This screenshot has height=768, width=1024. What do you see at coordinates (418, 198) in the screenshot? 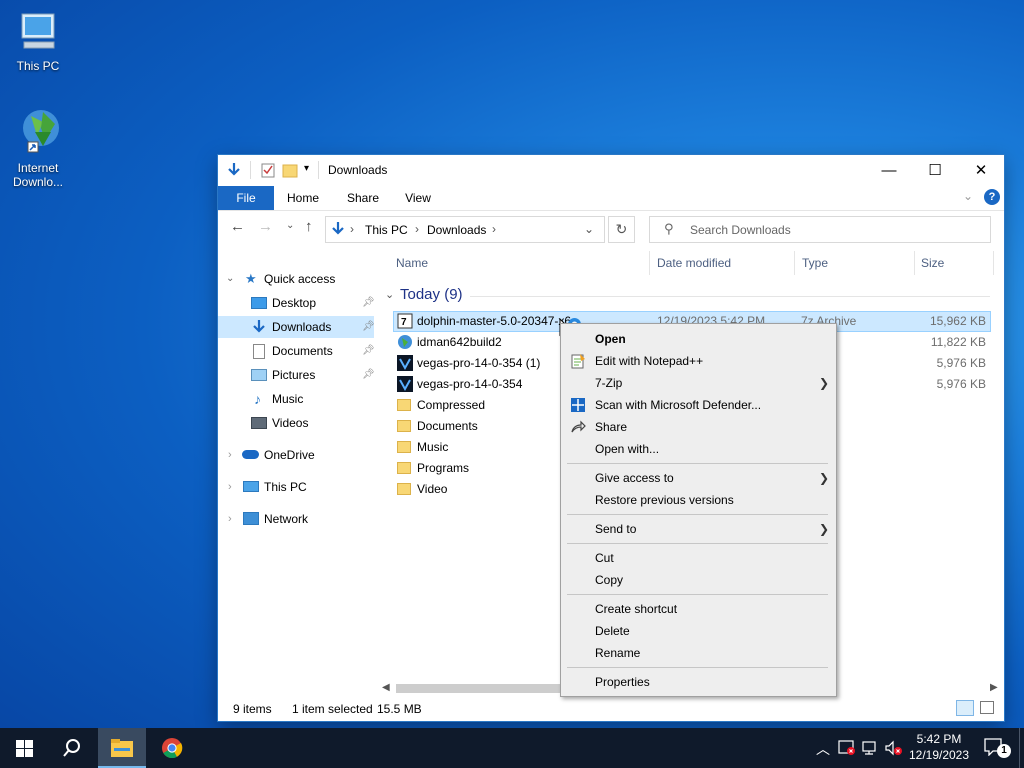
I see `tab-view: View` at bounding box center [418, 198].